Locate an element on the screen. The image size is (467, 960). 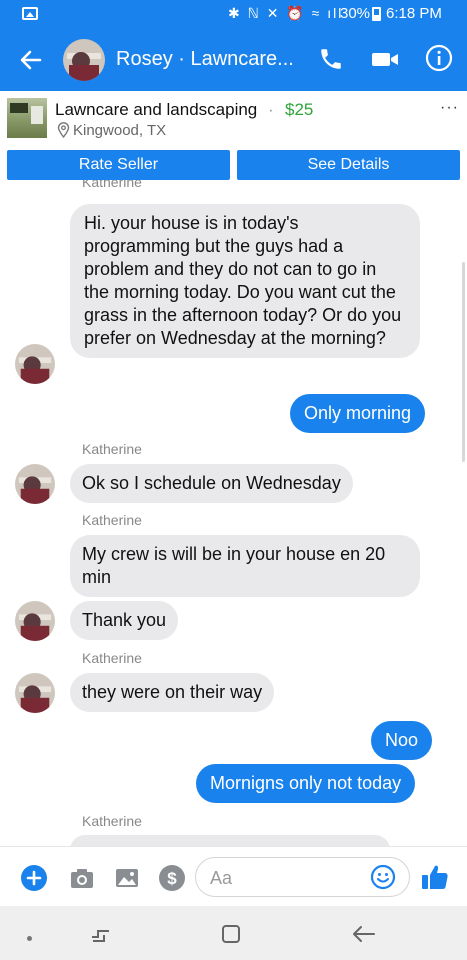
status-bar: ✱ ℕ ✕ ⏰ ≈ ıll 30% 6:18 PM is located at coordinates (233, 14).